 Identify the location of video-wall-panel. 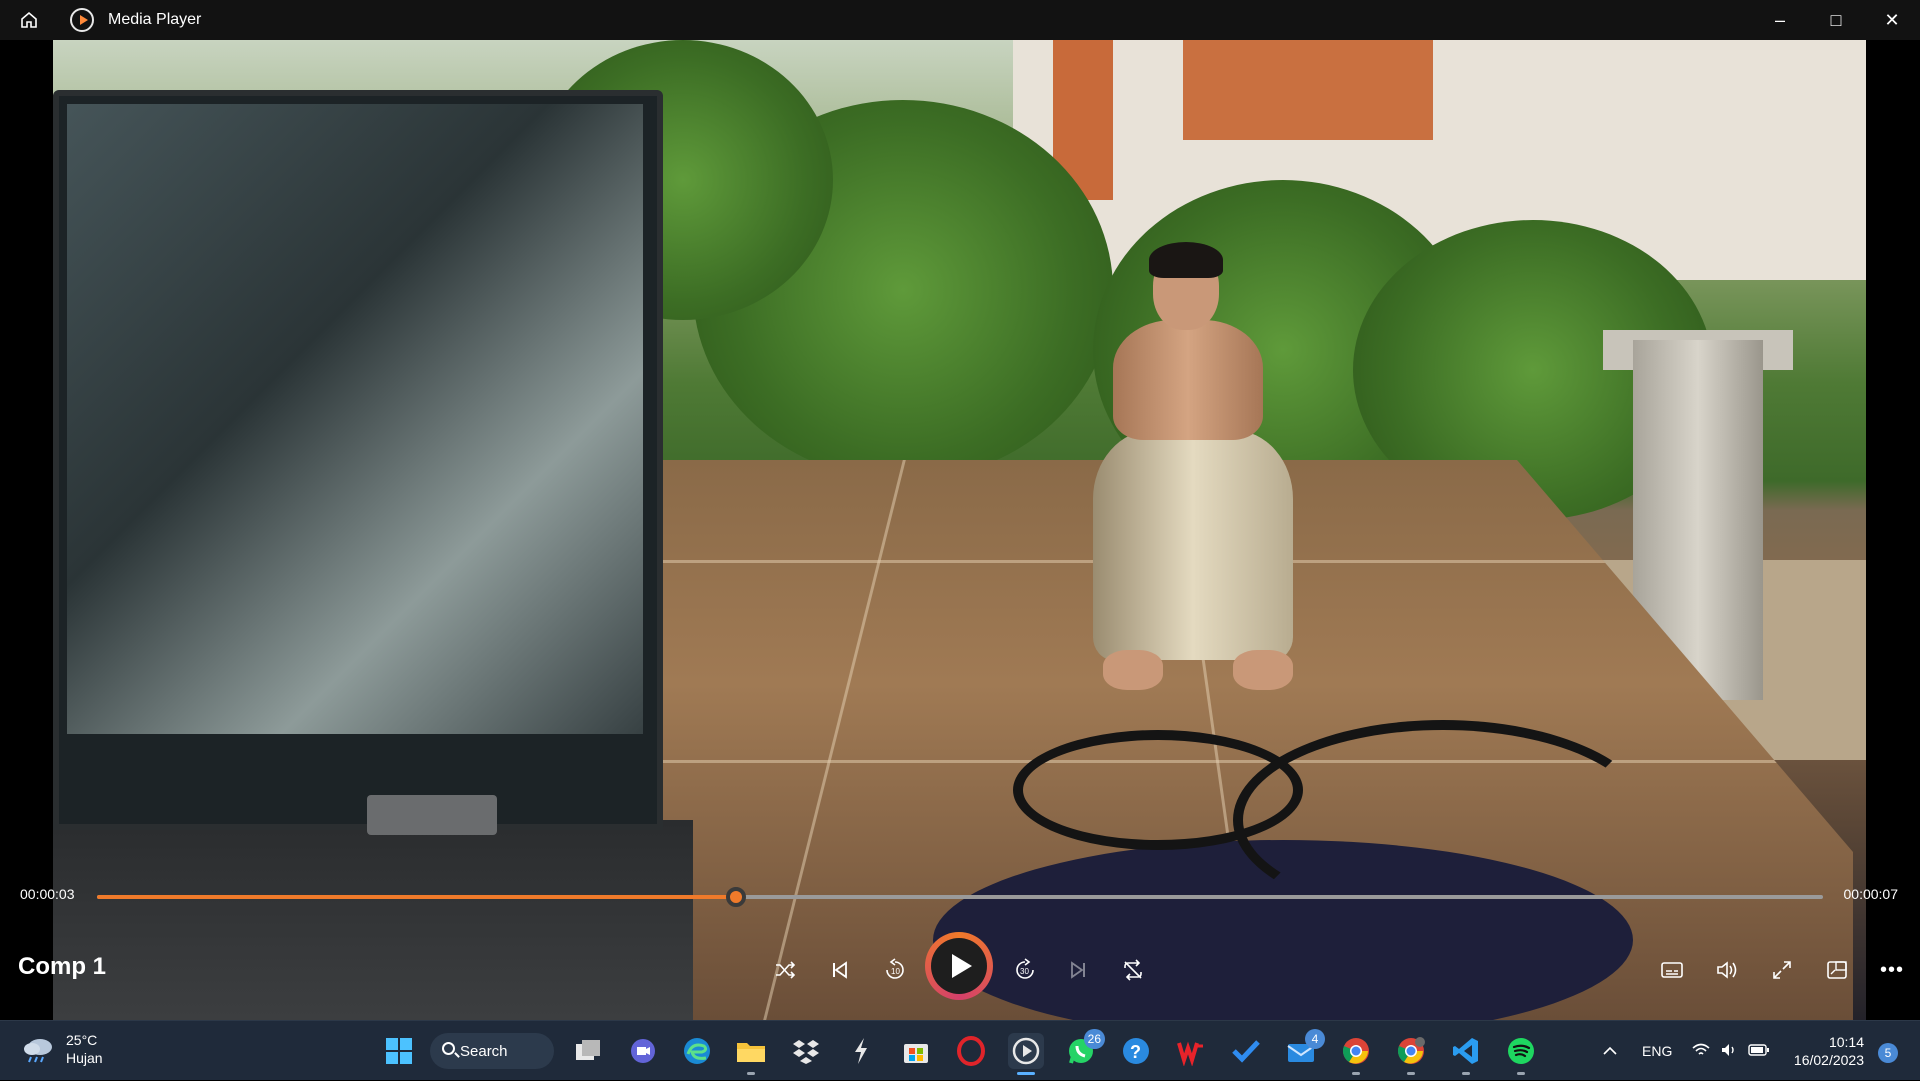
(1308, 90).